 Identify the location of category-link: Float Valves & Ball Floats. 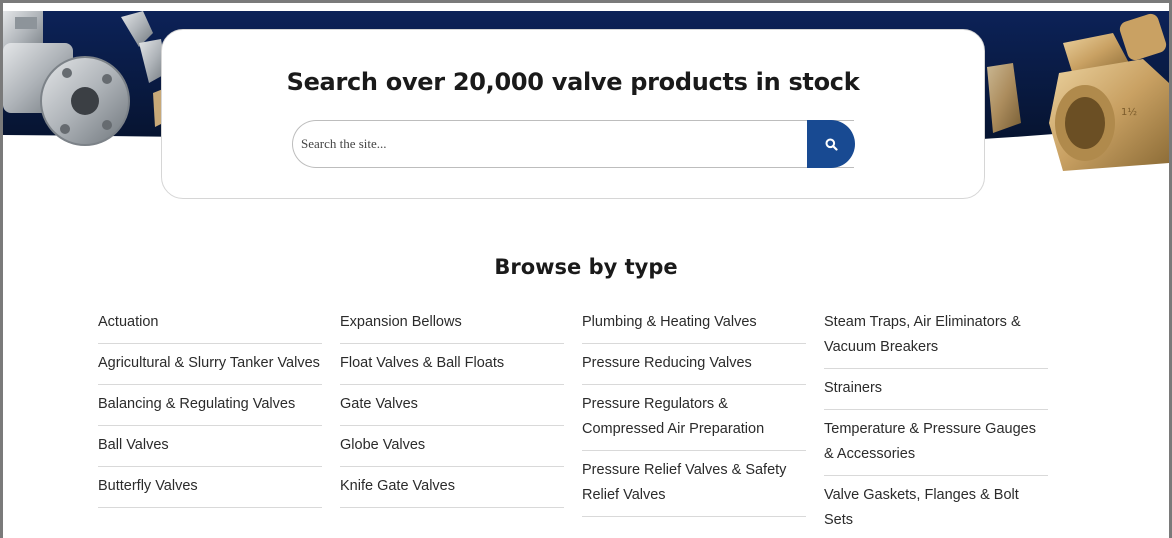
(452, 364).